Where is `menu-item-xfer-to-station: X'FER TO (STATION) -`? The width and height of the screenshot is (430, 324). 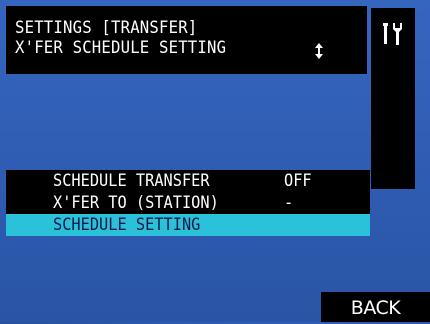
menu-item-xfer-to-station: X'FER TO (STATION) - is located at coordinates (188, 203).